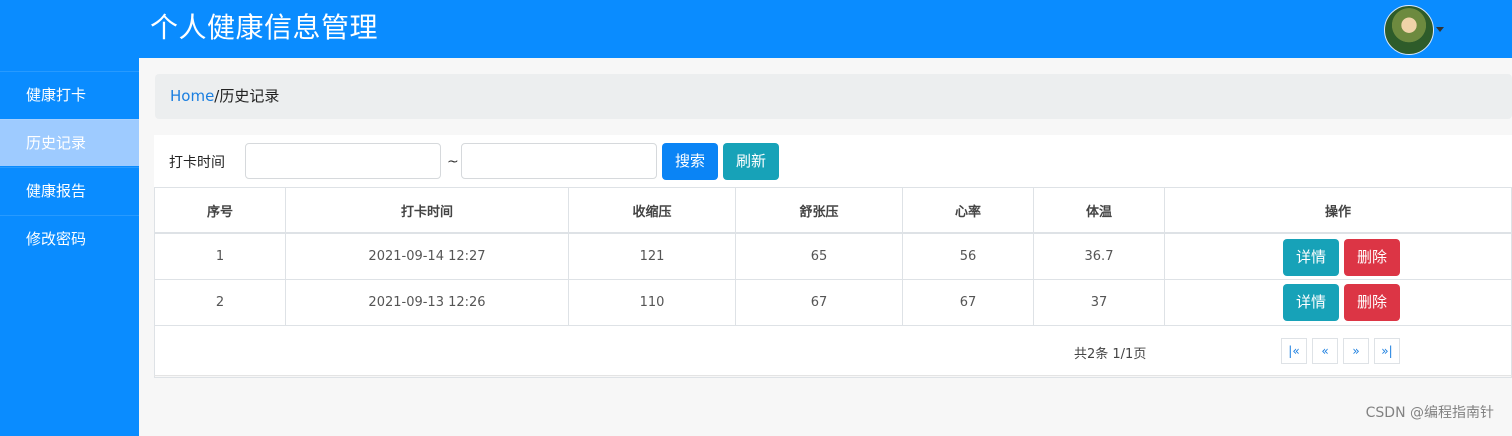 This screenshot has width=1512, height=436. Describe the element at coordinates (652, 210) in the screenshot. I see `column-header-systolic: 收缩压` at that location.